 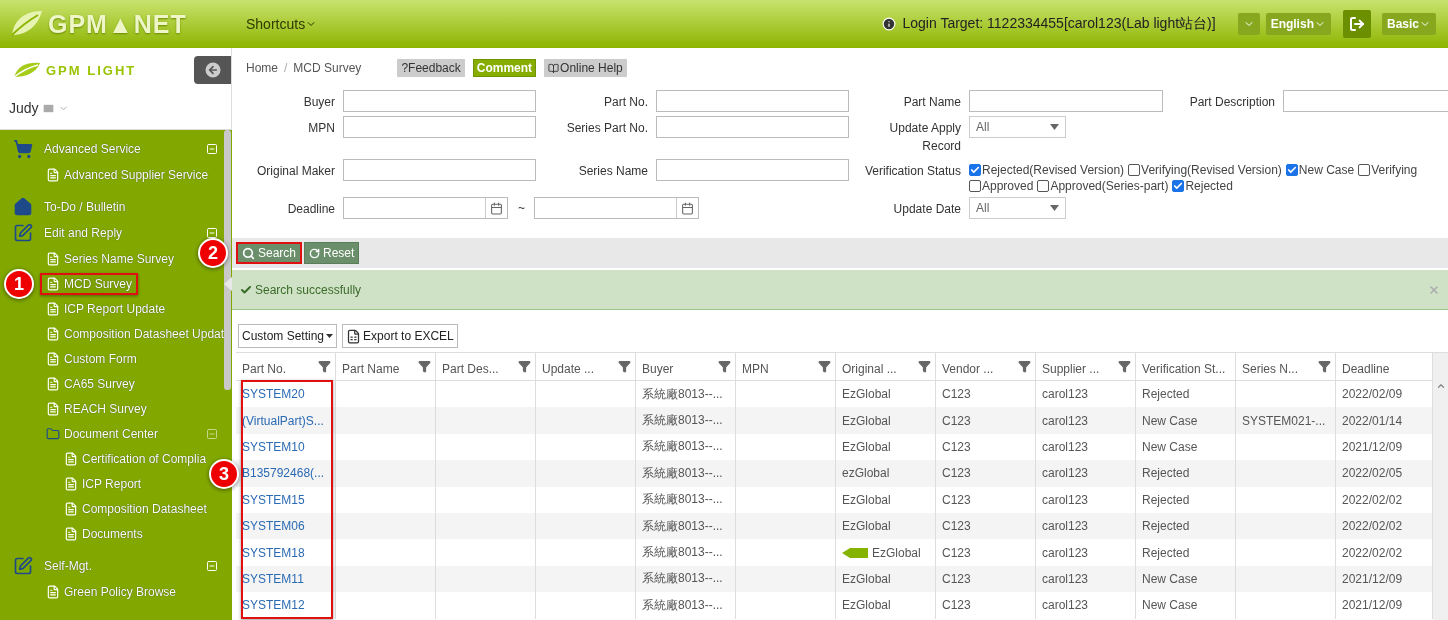 I want to click on menu-item: To-Do / Bulletin, so click(x=65, y=207).